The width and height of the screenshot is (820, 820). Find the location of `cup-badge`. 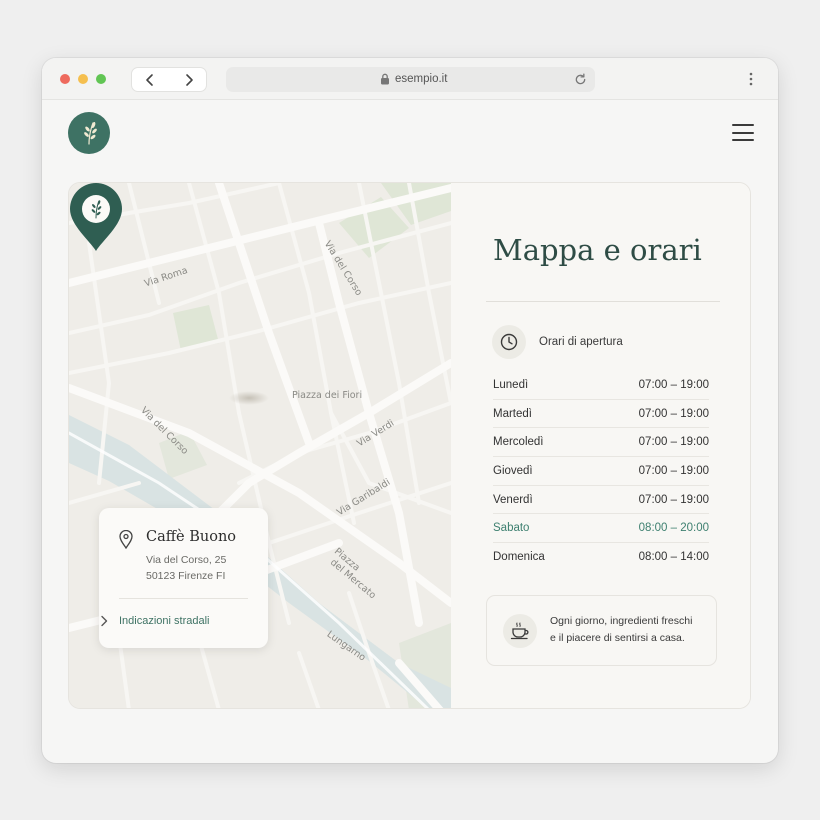

cup-badge is located at coordinates (520, 631).